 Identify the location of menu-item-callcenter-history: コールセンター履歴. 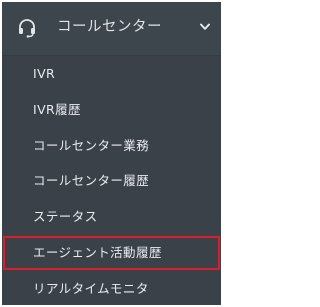
(111, 181).